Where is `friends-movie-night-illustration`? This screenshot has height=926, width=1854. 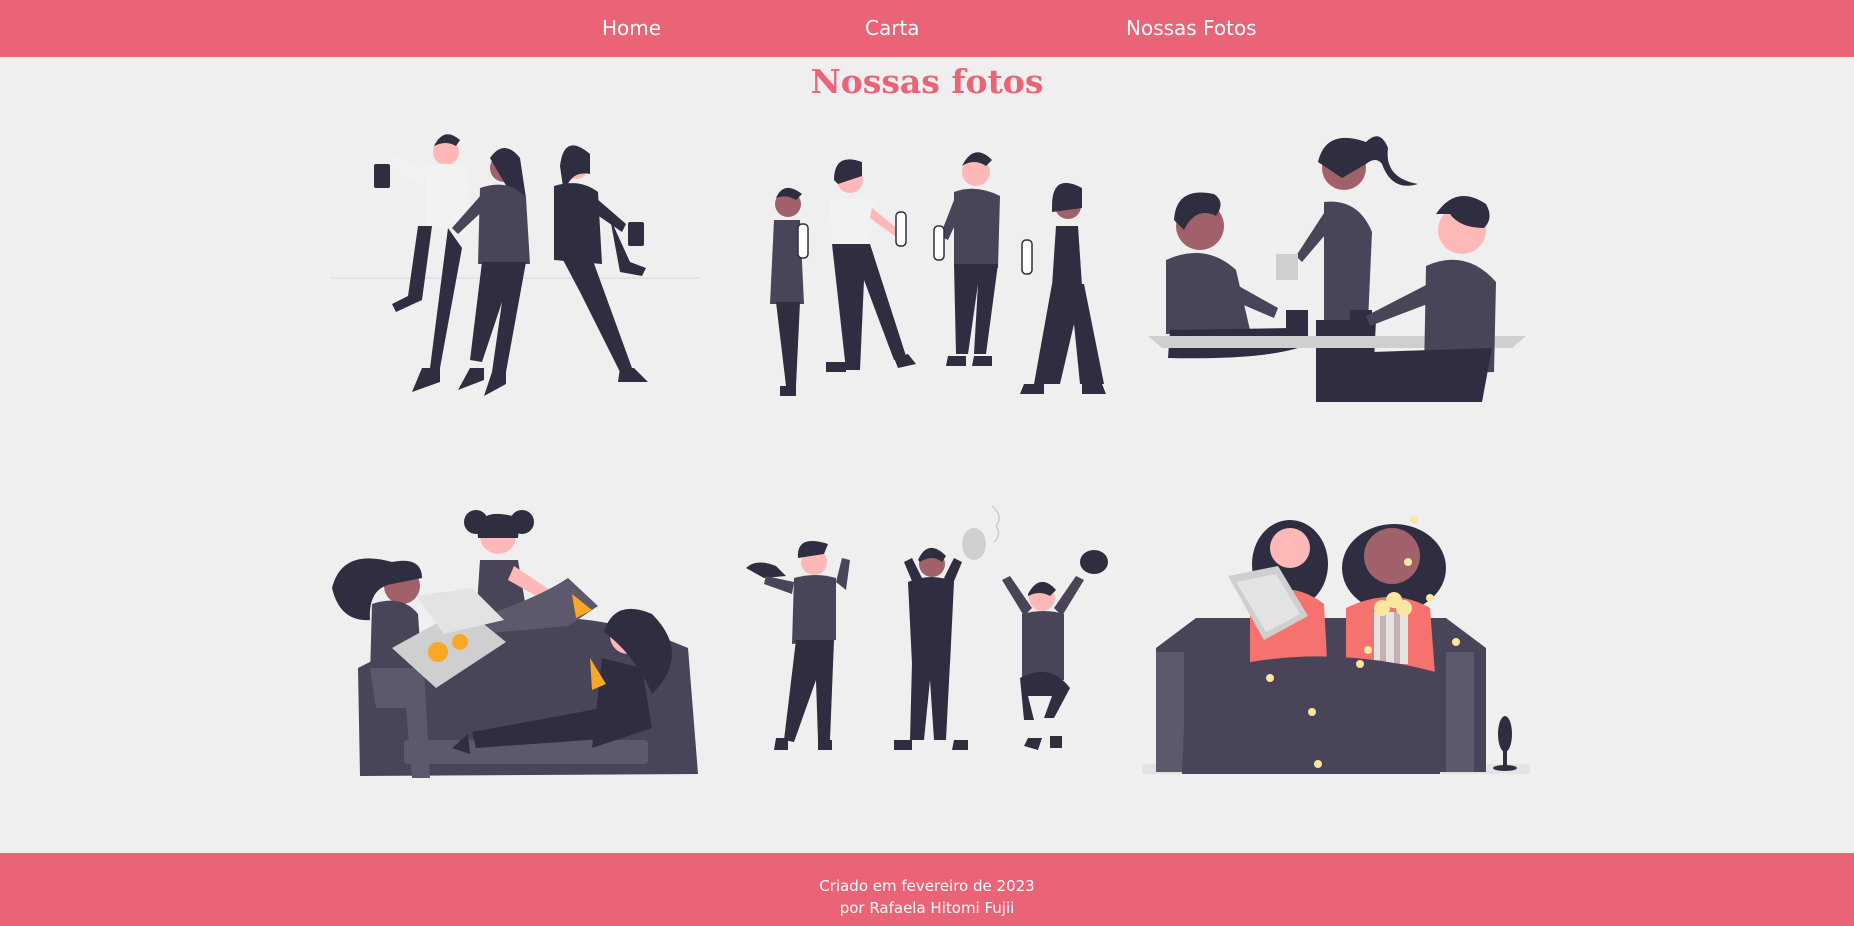
friends-movie-night-illustration is located at coordinates (1337, 643).